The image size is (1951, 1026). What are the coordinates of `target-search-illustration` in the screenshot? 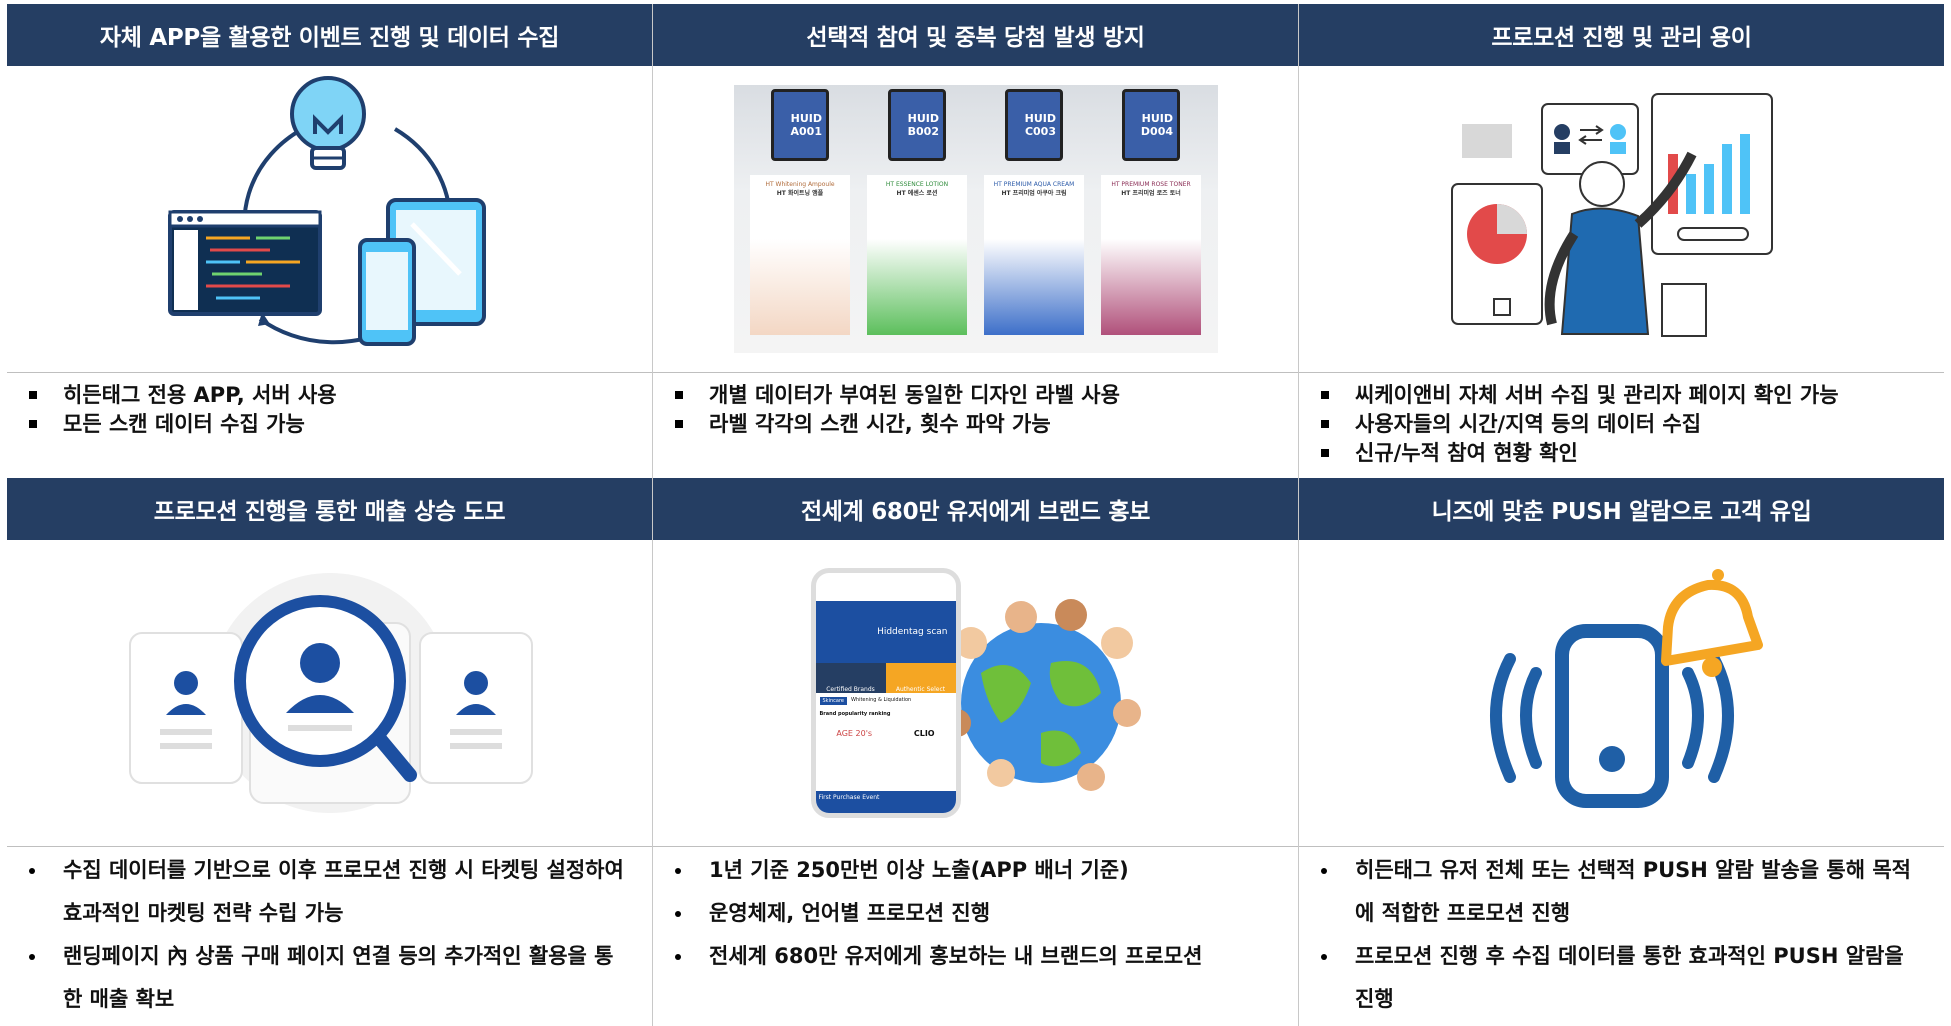 It's located at (329, 693).